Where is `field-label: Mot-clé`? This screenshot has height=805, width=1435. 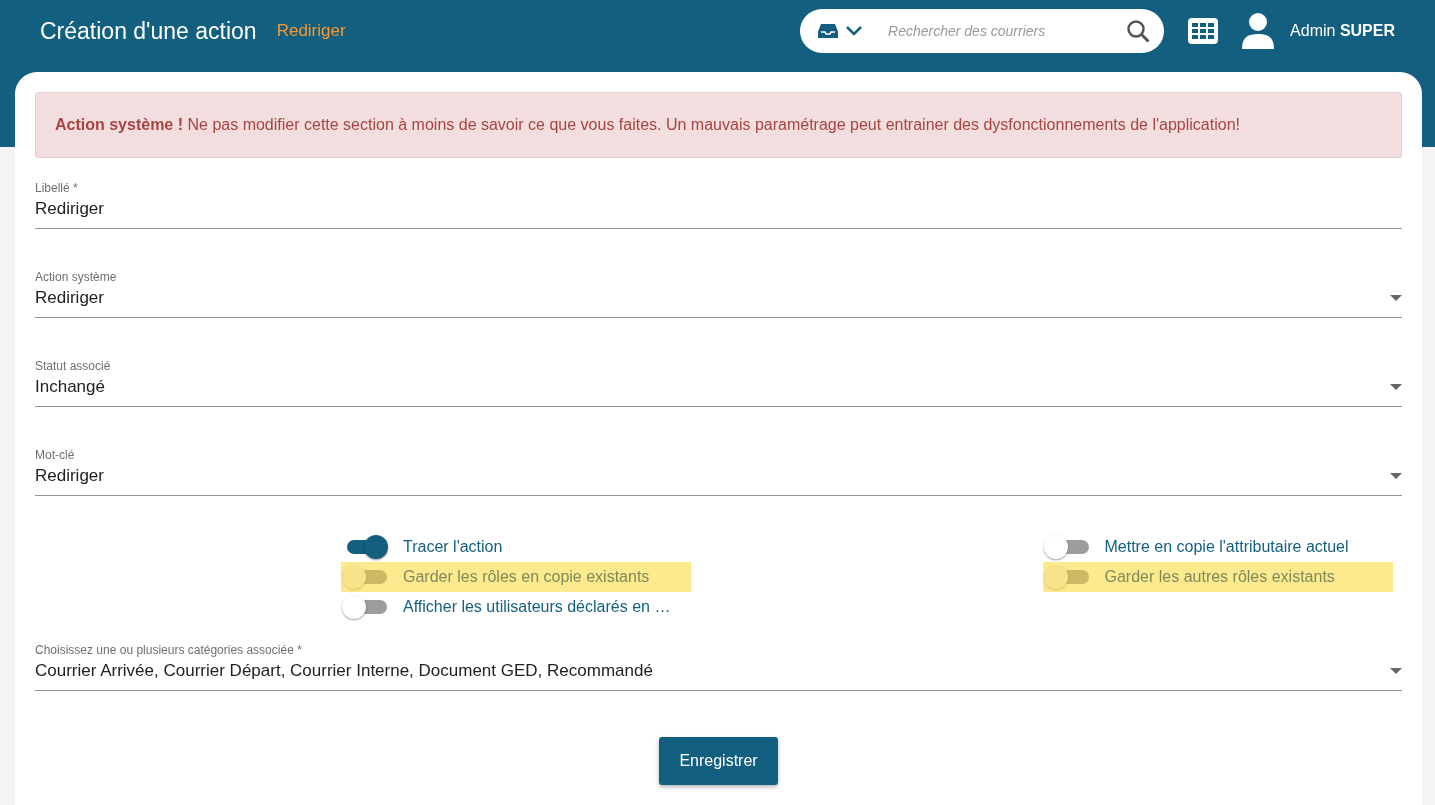
field-label: Mot-clé is located at coordinates (55, 455).